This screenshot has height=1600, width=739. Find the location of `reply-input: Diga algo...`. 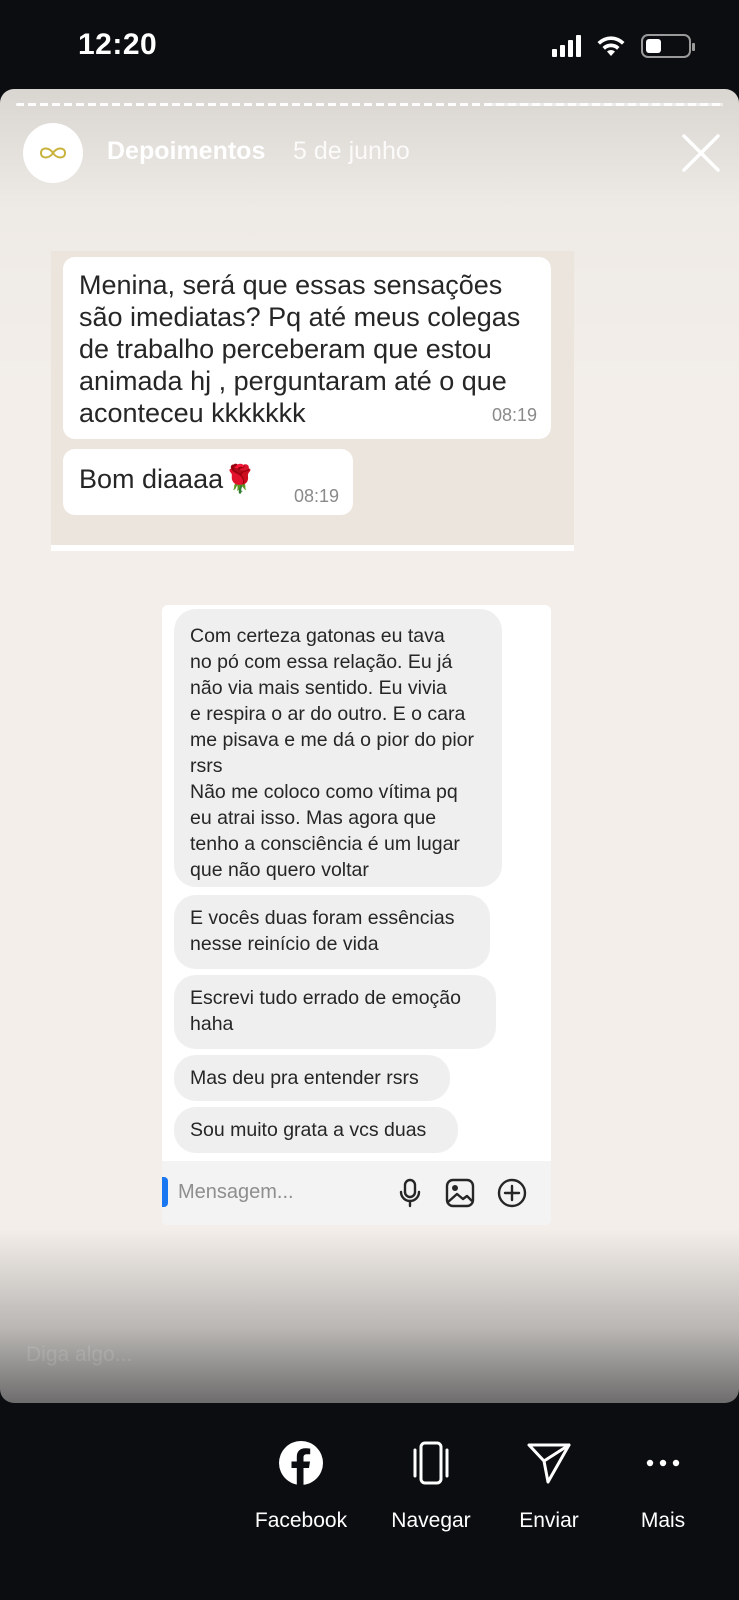

reply-input: Diga algo... is located at coordinates (79, 1355).